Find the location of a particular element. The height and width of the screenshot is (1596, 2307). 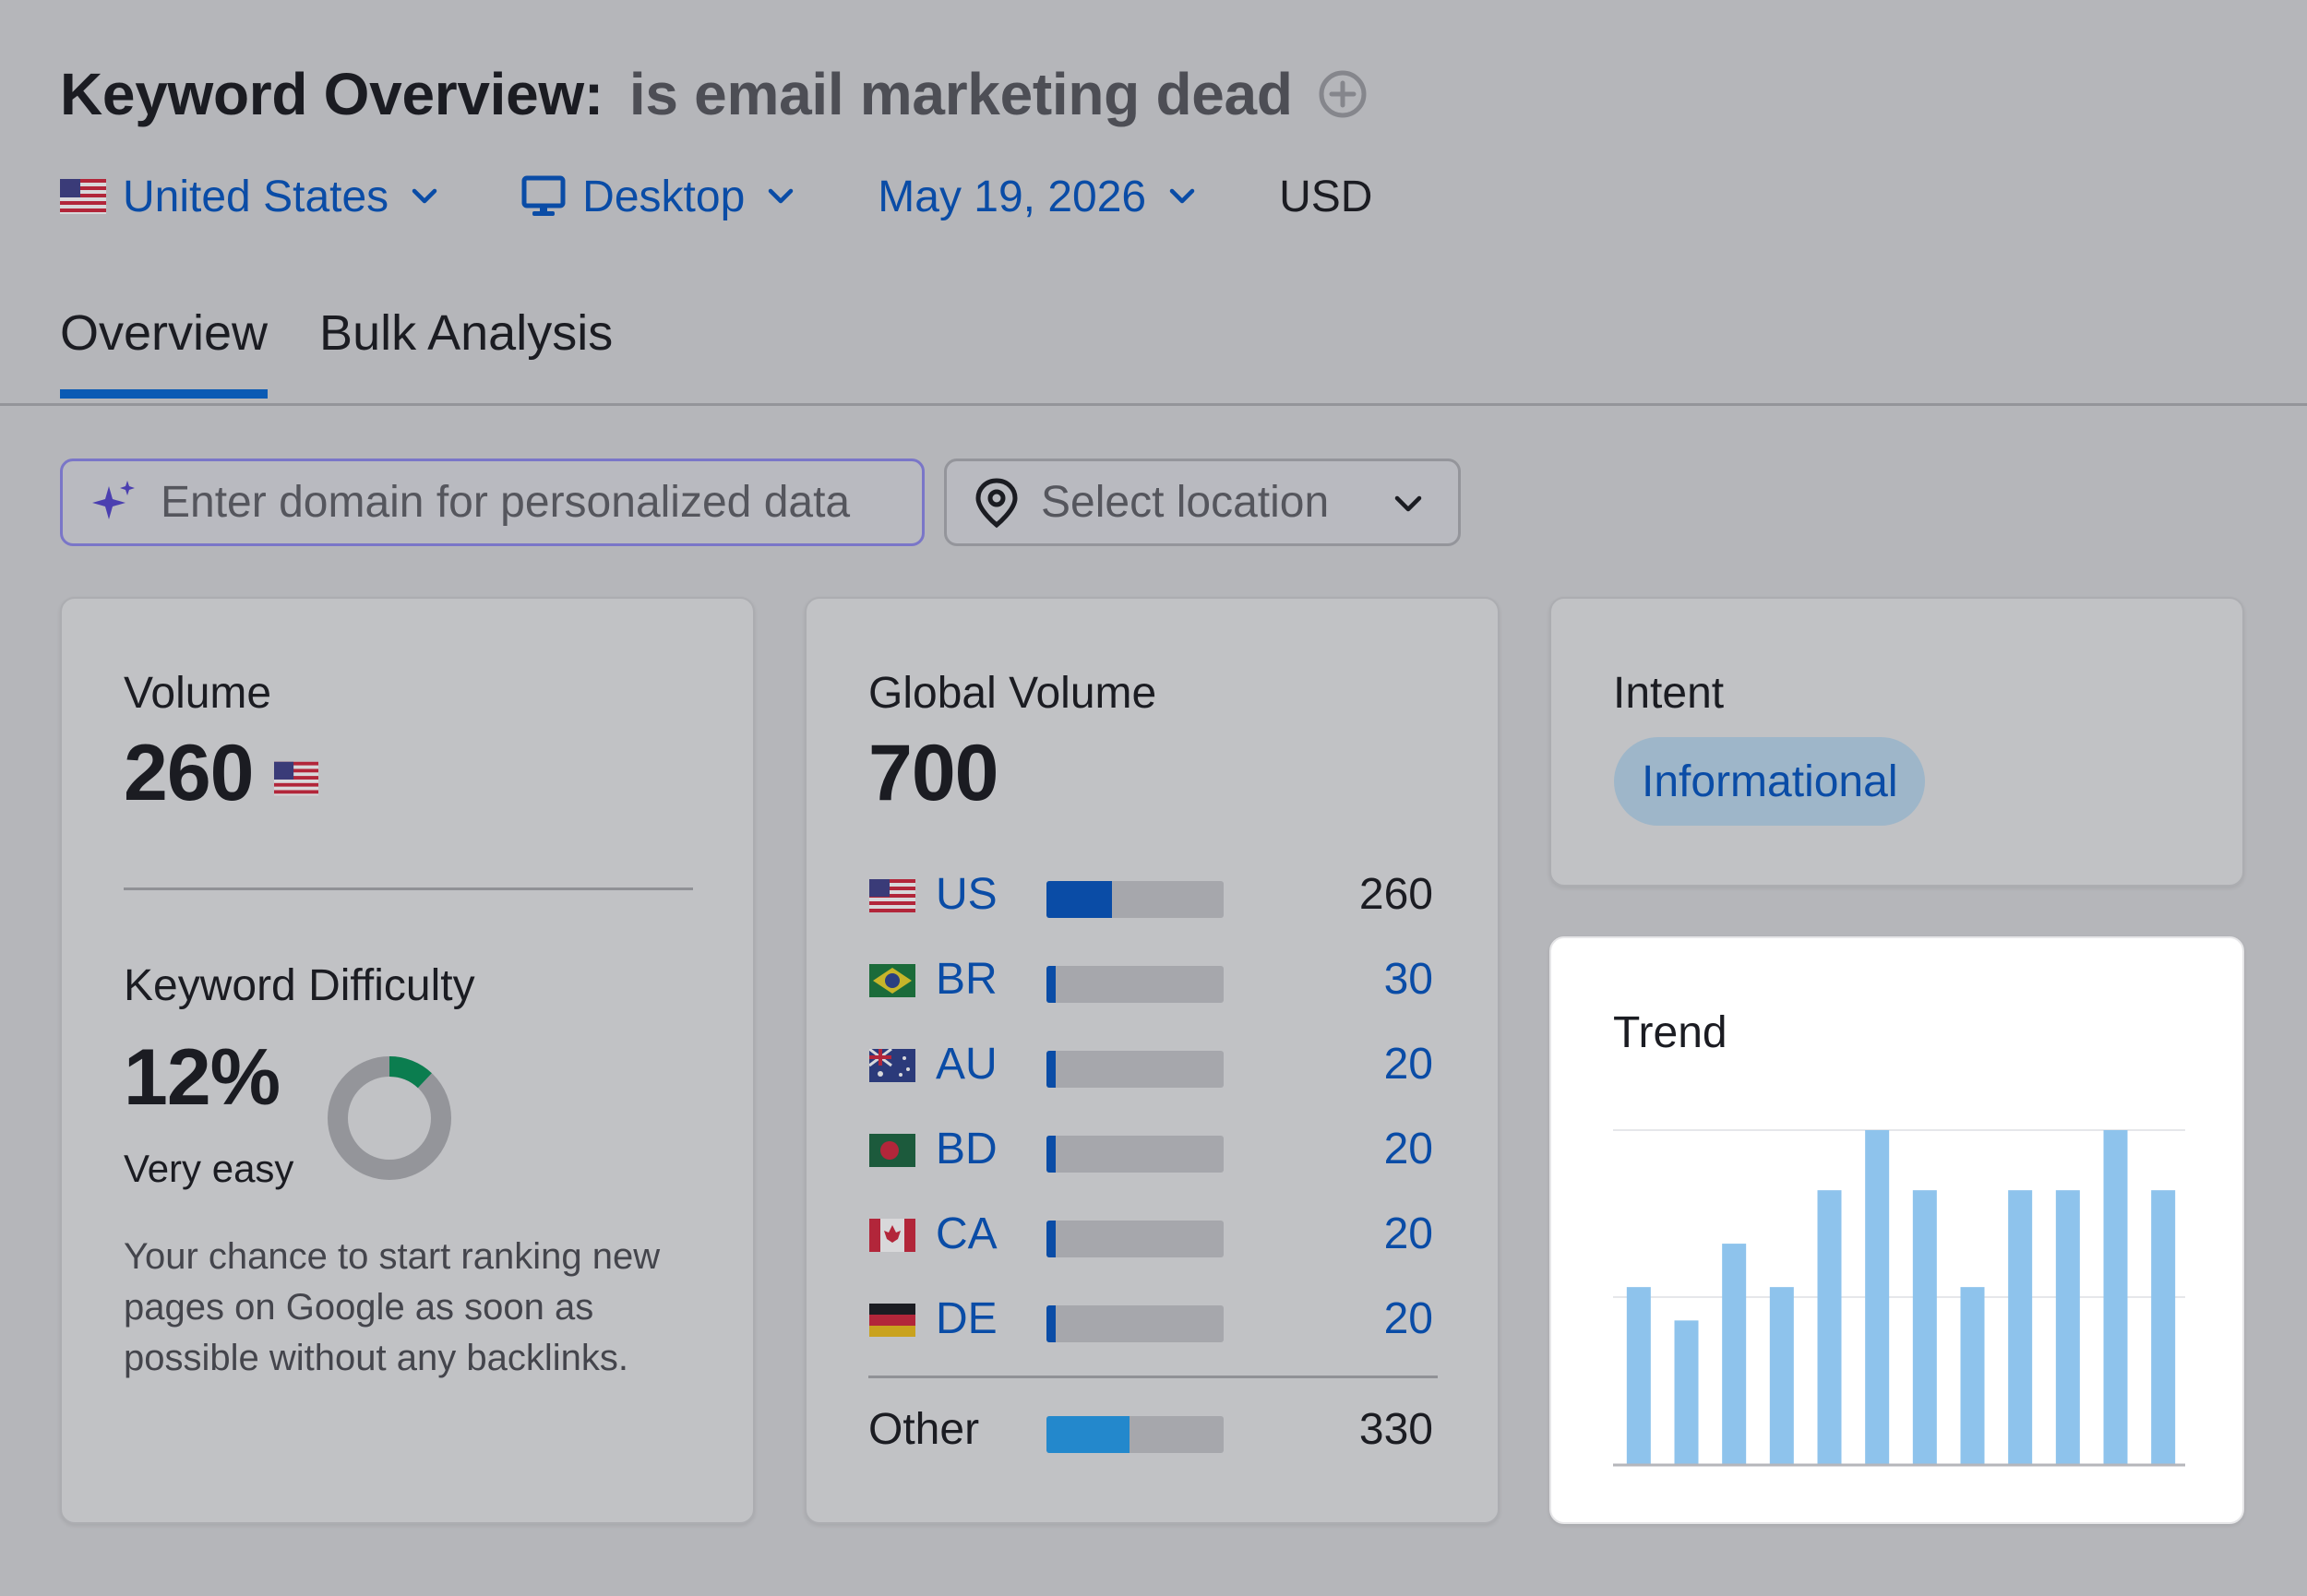

tab-overview: Overview is located at coordinates (164, 351).